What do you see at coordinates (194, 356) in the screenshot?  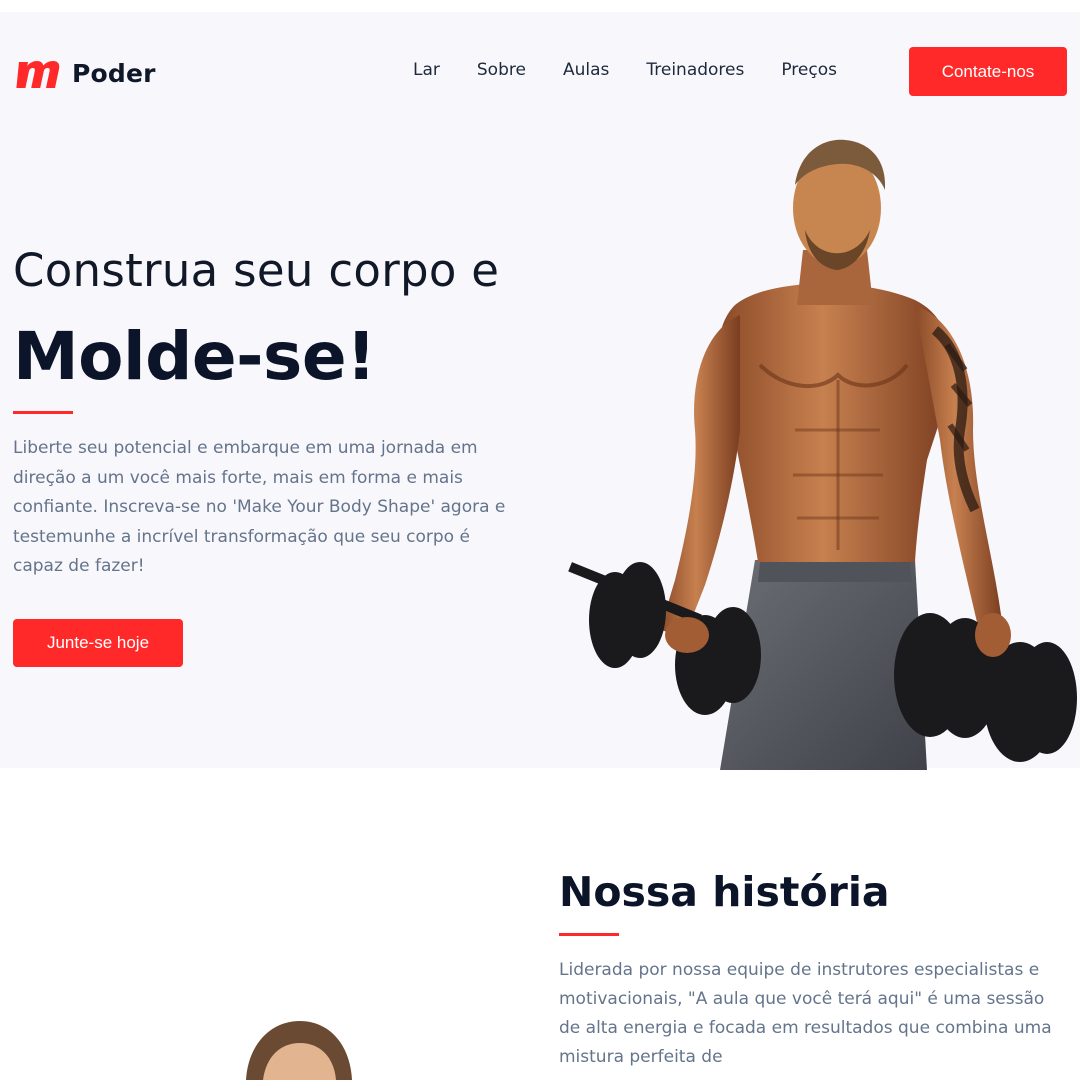 I see `hero-title: Molde-se!` at bounding box center [194, 356].